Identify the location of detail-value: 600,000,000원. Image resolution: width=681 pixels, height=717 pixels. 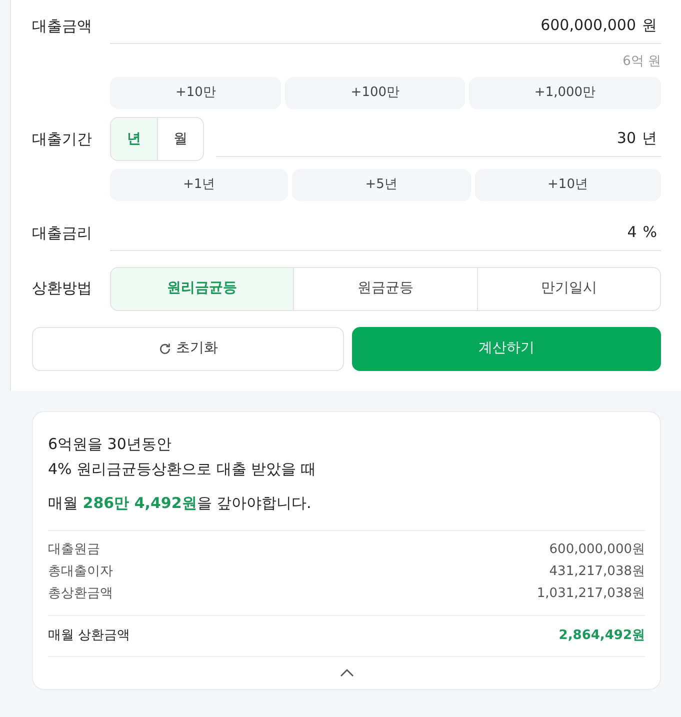
(597, 550).